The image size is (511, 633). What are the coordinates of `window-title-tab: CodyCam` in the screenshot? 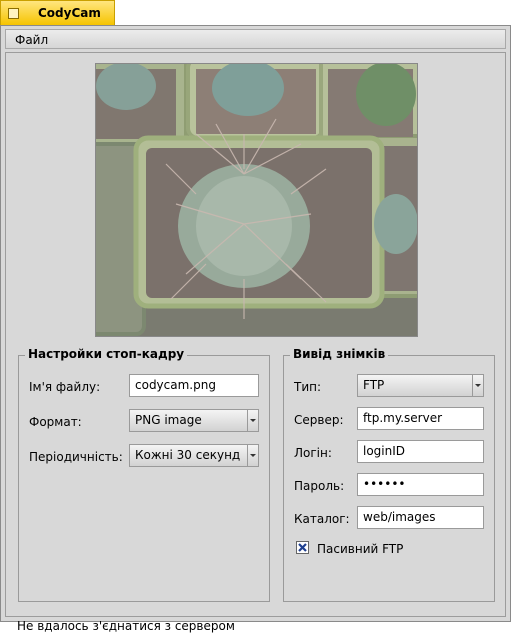 It's located at (57, 12).